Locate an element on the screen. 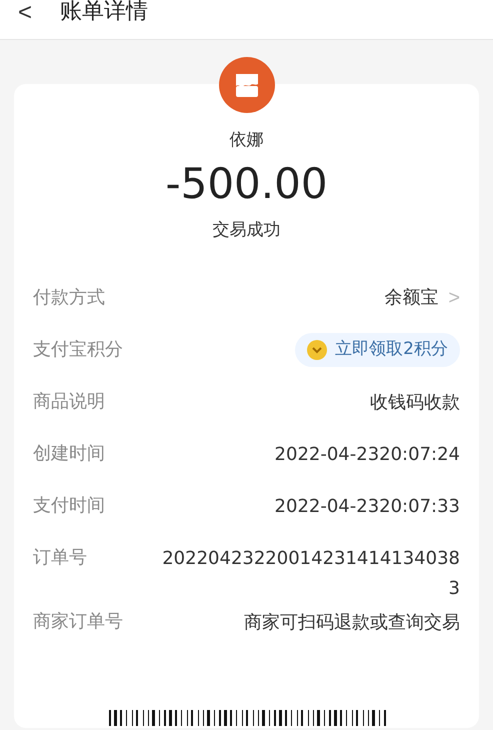 The width and height of the screenshot is (493, 730). status-text: 交易成功 is located at coordinates (247, 230).